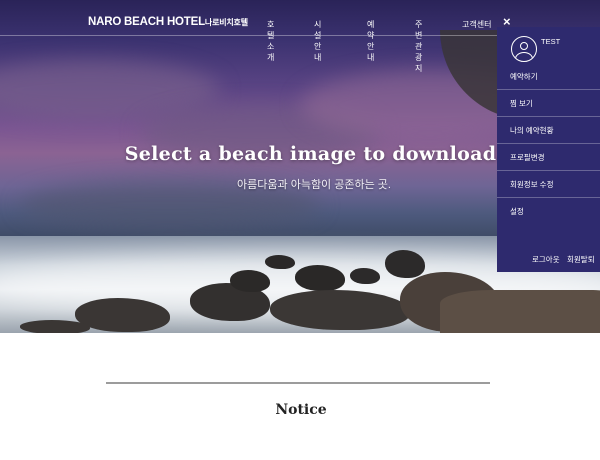  Describe the element at coordinates (548, 184) in the screenshot. I see `menu-item-edit-member-info: 회원정보 수정` at that location.